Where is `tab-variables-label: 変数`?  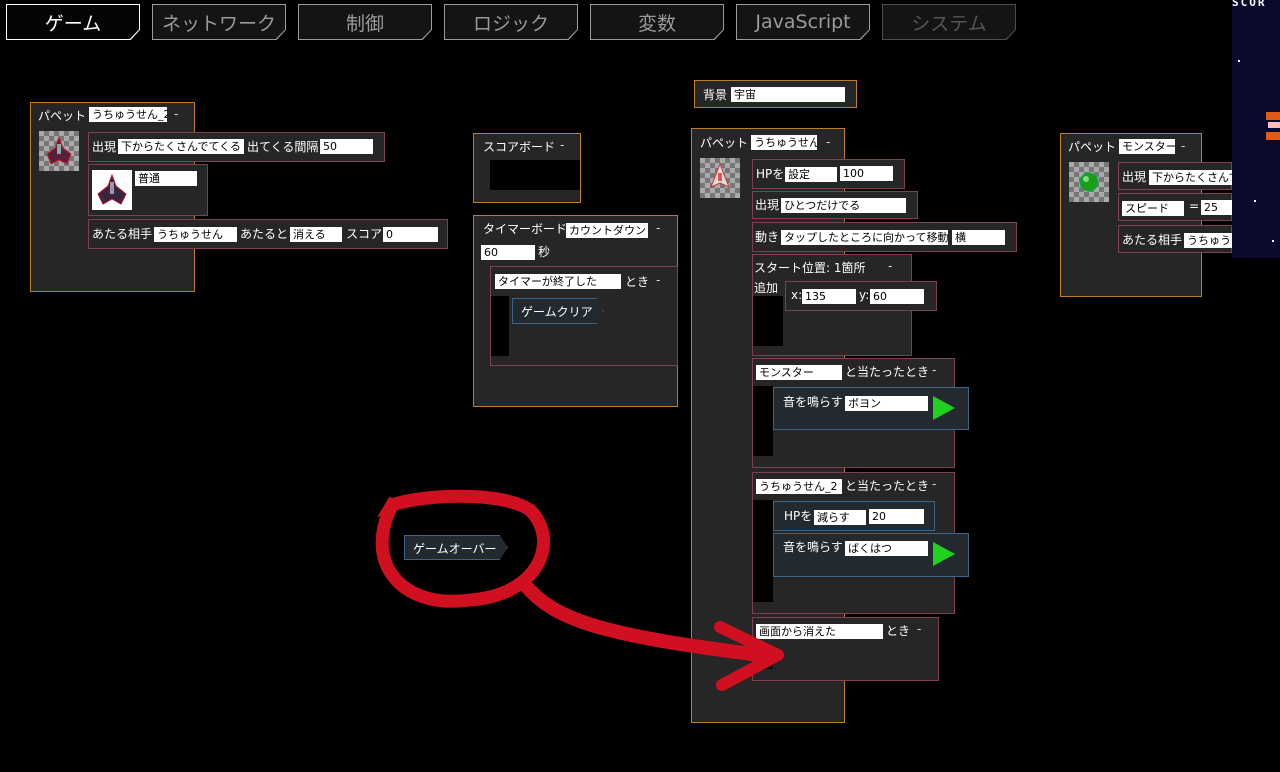 tab-variables-label: 変数 is located at coordinates (657, 22).